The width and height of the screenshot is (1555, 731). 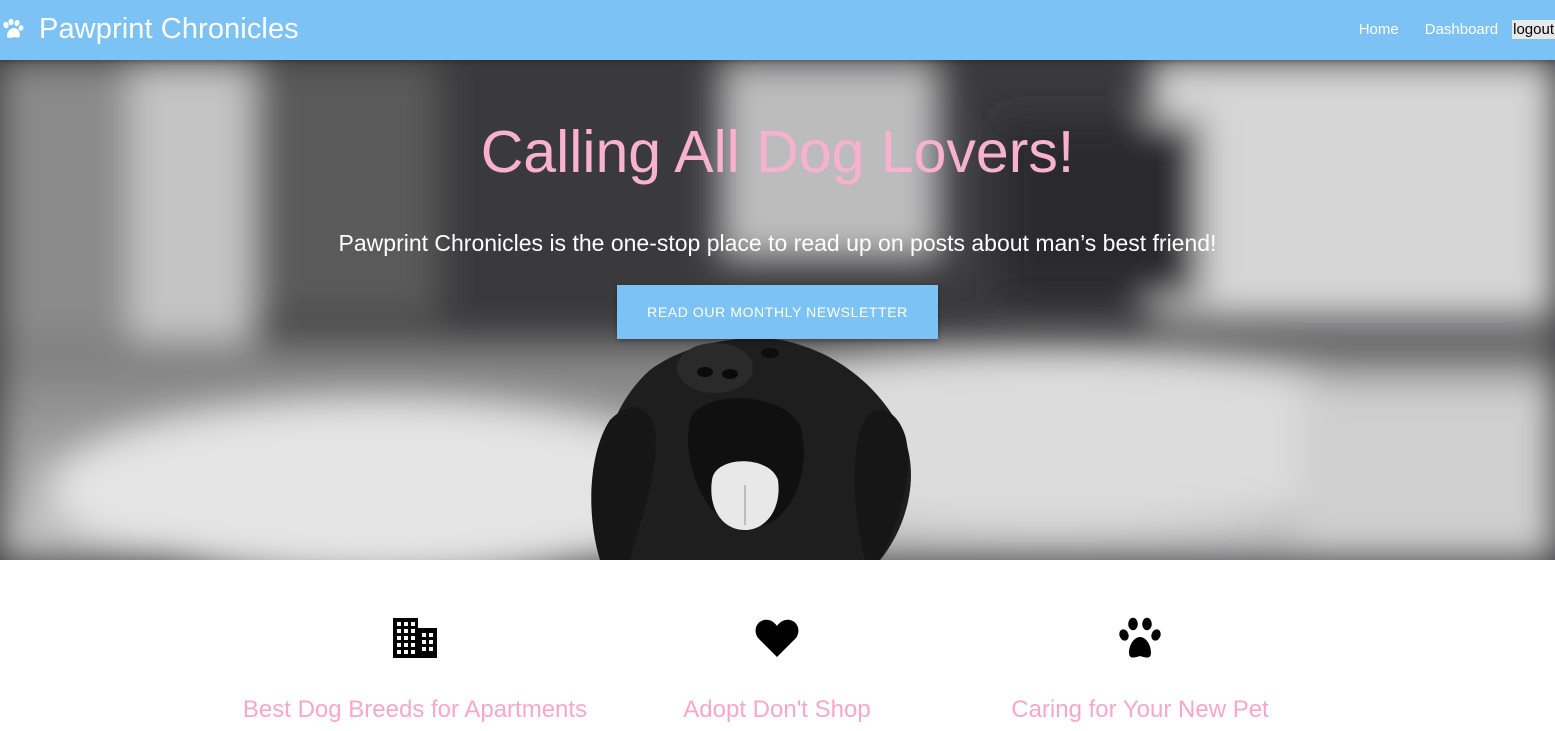 I want to click on nav-link-dashboard: Dashboard, so click(x=1461, y=29).